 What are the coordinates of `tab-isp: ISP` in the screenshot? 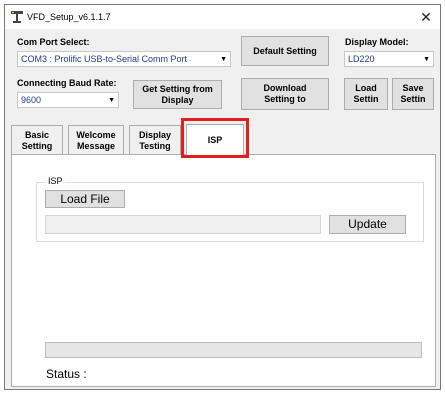 It's located at (215, 139).